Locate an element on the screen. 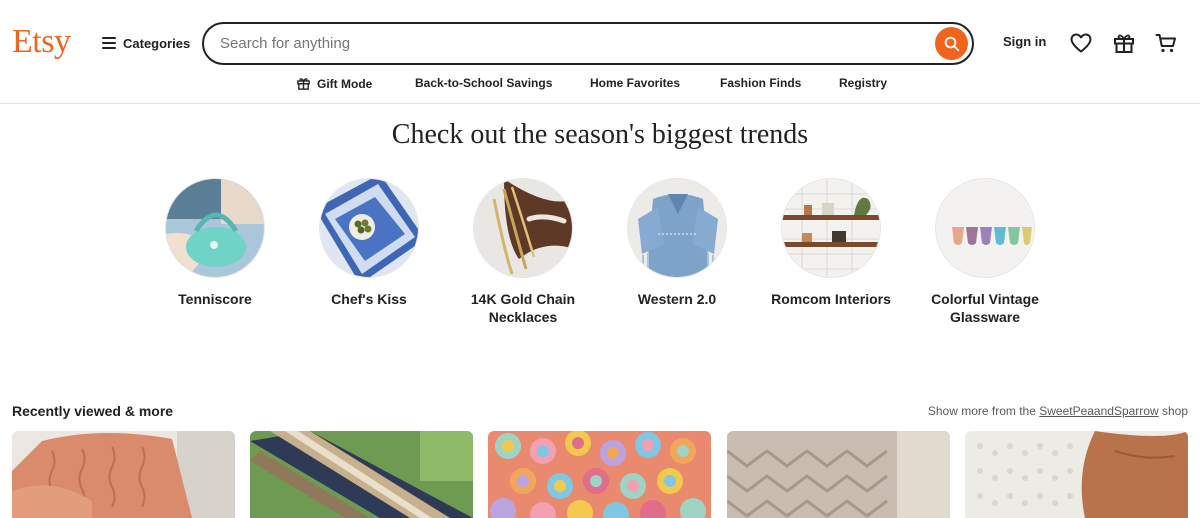  search-bar is located at coordinates (588, 43).